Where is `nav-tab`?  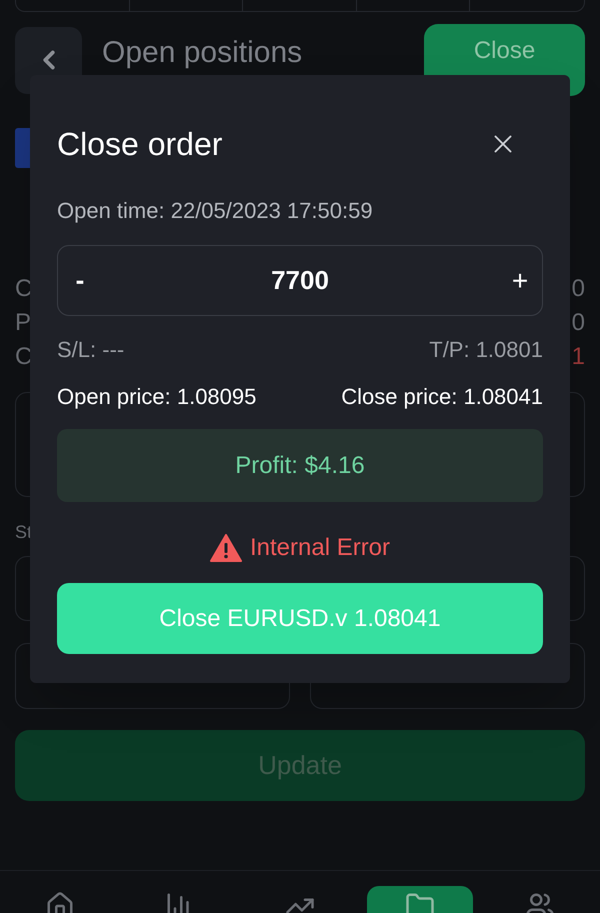
nav-tab is located at coordinates (420, 899).